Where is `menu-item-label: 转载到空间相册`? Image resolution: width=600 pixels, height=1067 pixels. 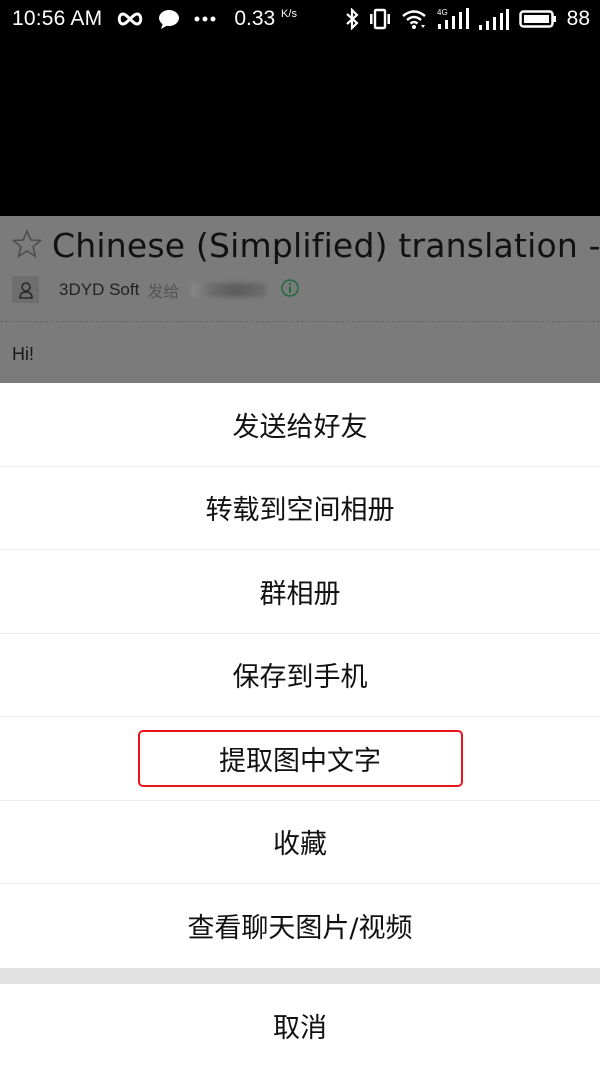
menu-item-label: 转载到空间相册 is located at coordinates (300, 511).